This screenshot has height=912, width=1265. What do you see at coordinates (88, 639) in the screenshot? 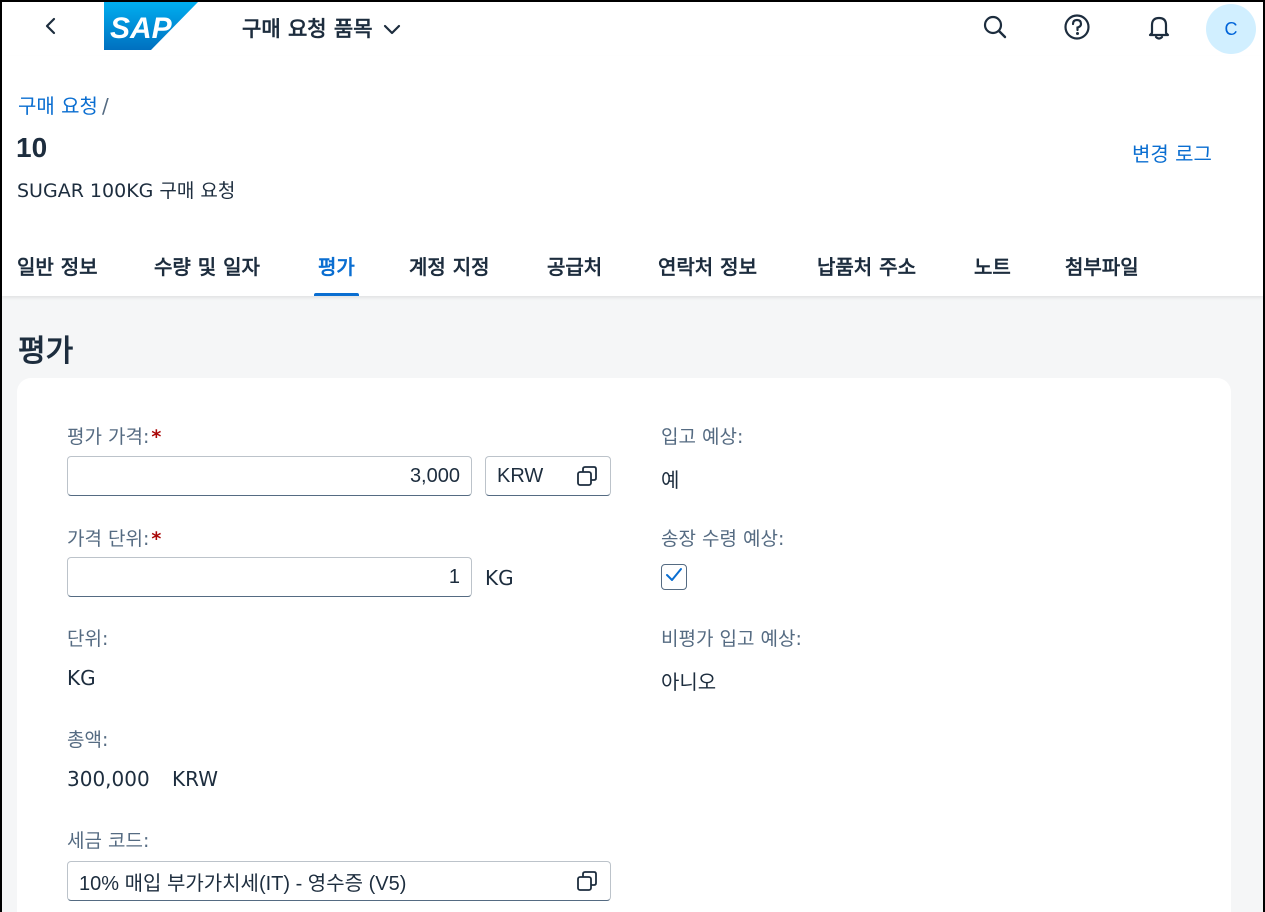
I see `unit-label: 단위:` at bounding box center [88, 639].